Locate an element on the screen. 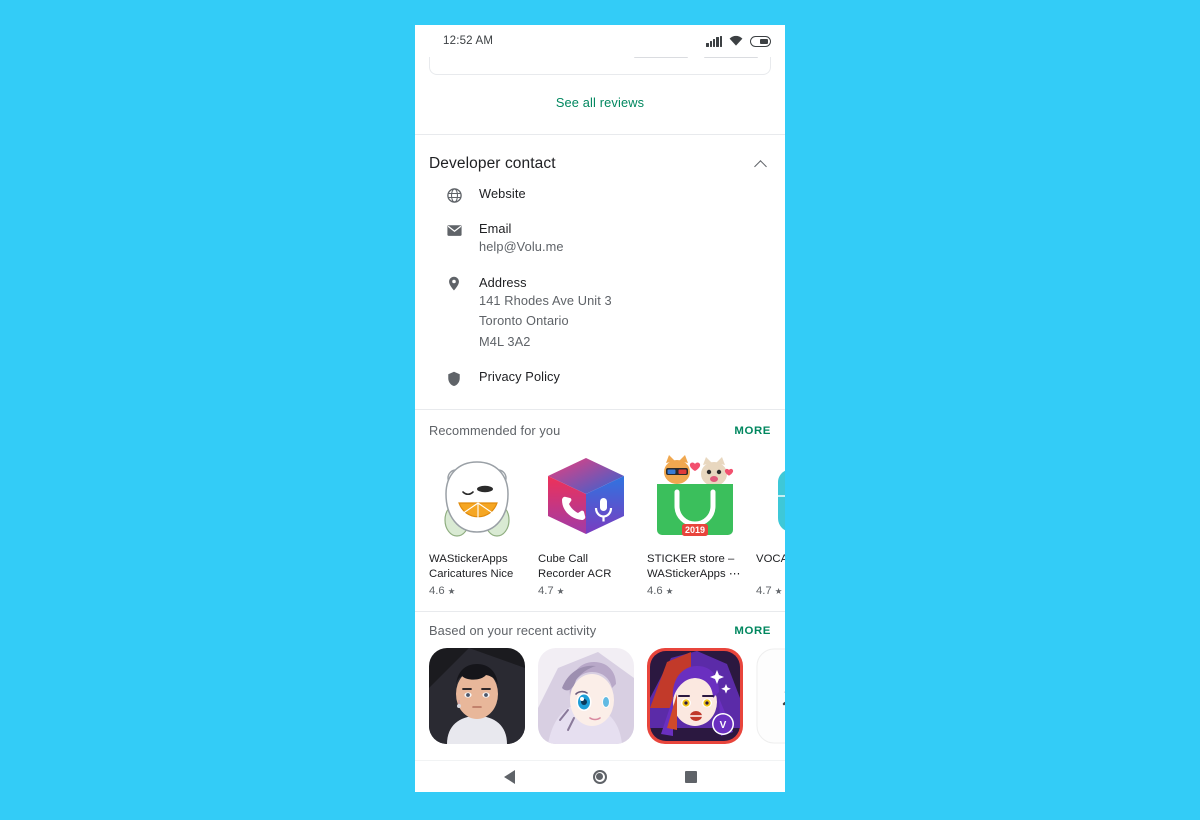 Image resolution: width=1200 pixels, height=820 pixels. anime-purple-hair-icon: V is located at coordinates (695, 696).